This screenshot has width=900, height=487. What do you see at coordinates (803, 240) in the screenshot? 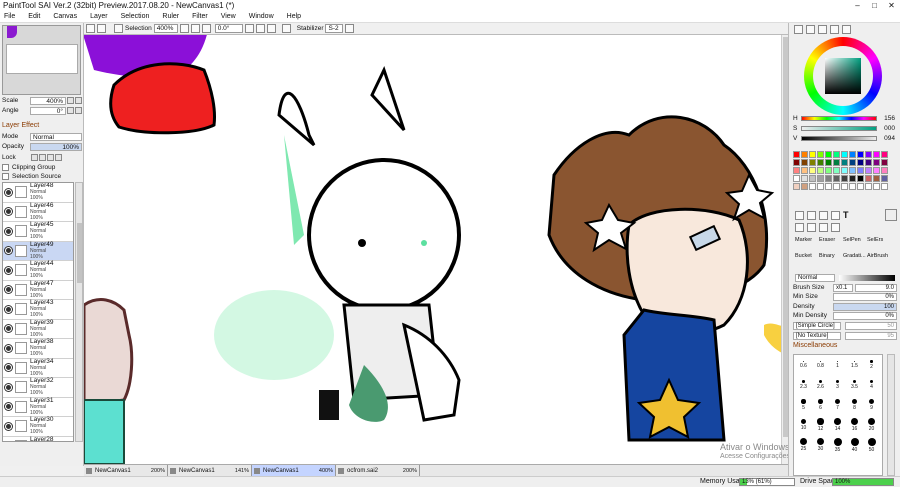
I see `tool-marker: Marker` at bounding box center [803, 240].